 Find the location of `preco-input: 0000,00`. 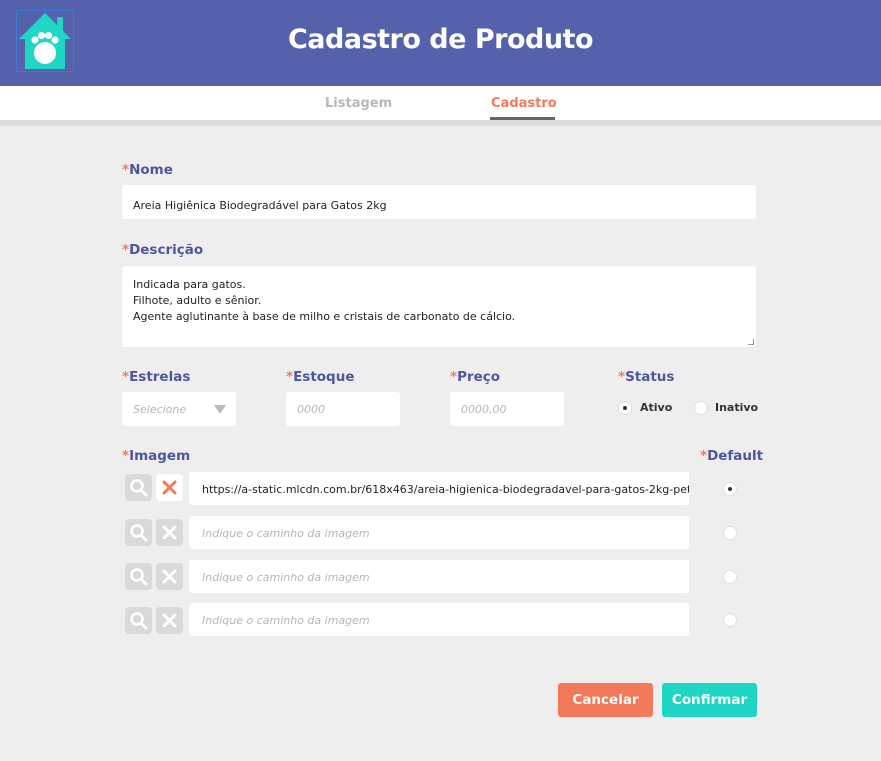

preco-input: 0000,00 is located at coordinates (507, 409).